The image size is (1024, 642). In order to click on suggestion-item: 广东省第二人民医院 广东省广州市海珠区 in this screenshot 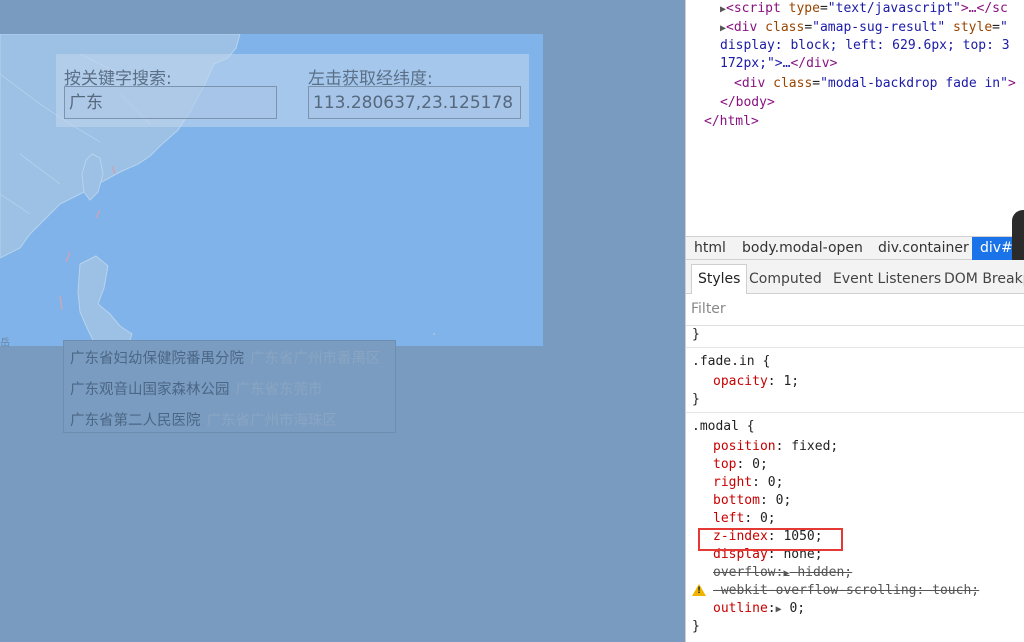, I will do `click(203, 419)`.